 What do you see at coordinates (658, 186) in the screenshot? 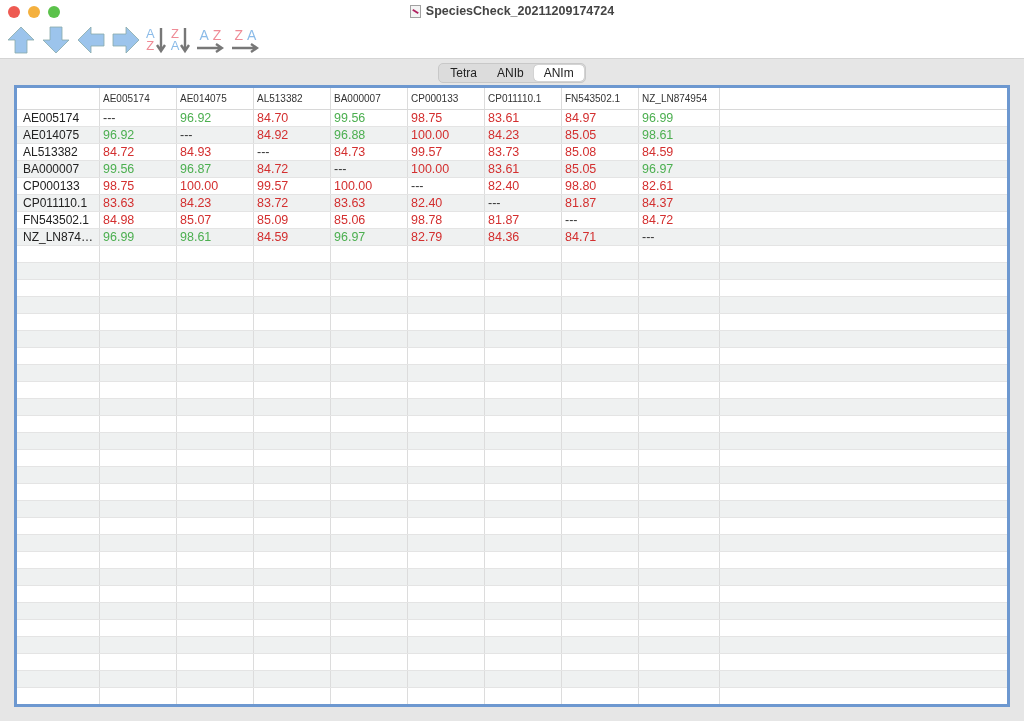
I see `table-cell: 82.61` at bounding box center [658, 186].